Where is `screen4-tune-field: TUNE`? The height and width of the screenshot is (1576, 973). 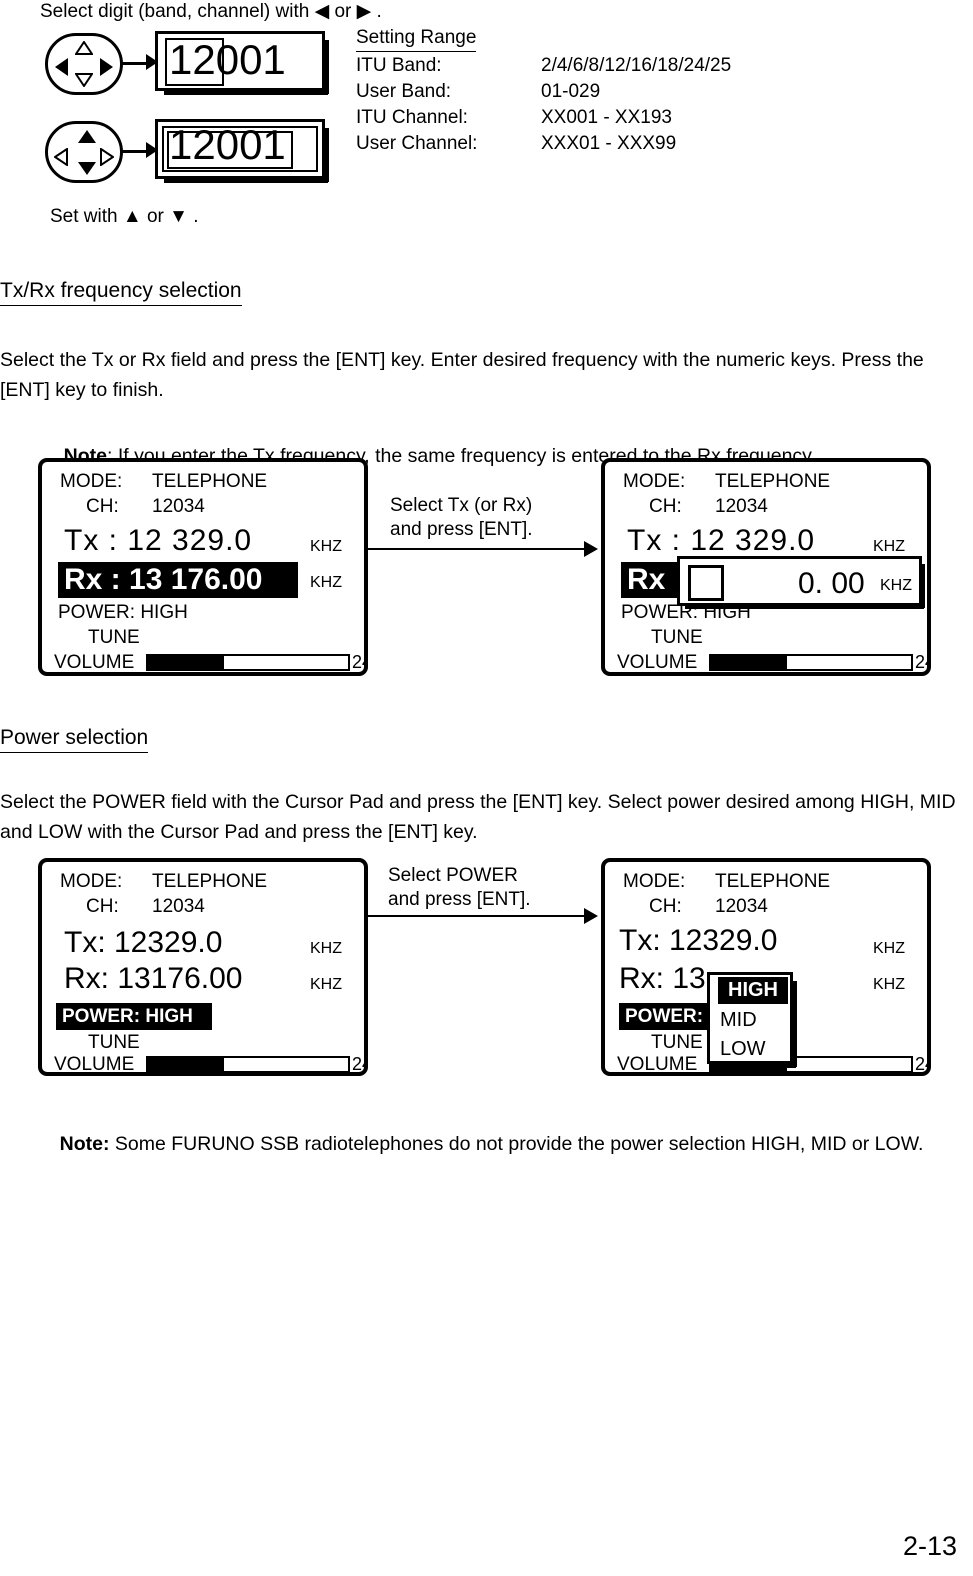 screen4-tune-field: TUNE is located at coordinates (677, 1043).